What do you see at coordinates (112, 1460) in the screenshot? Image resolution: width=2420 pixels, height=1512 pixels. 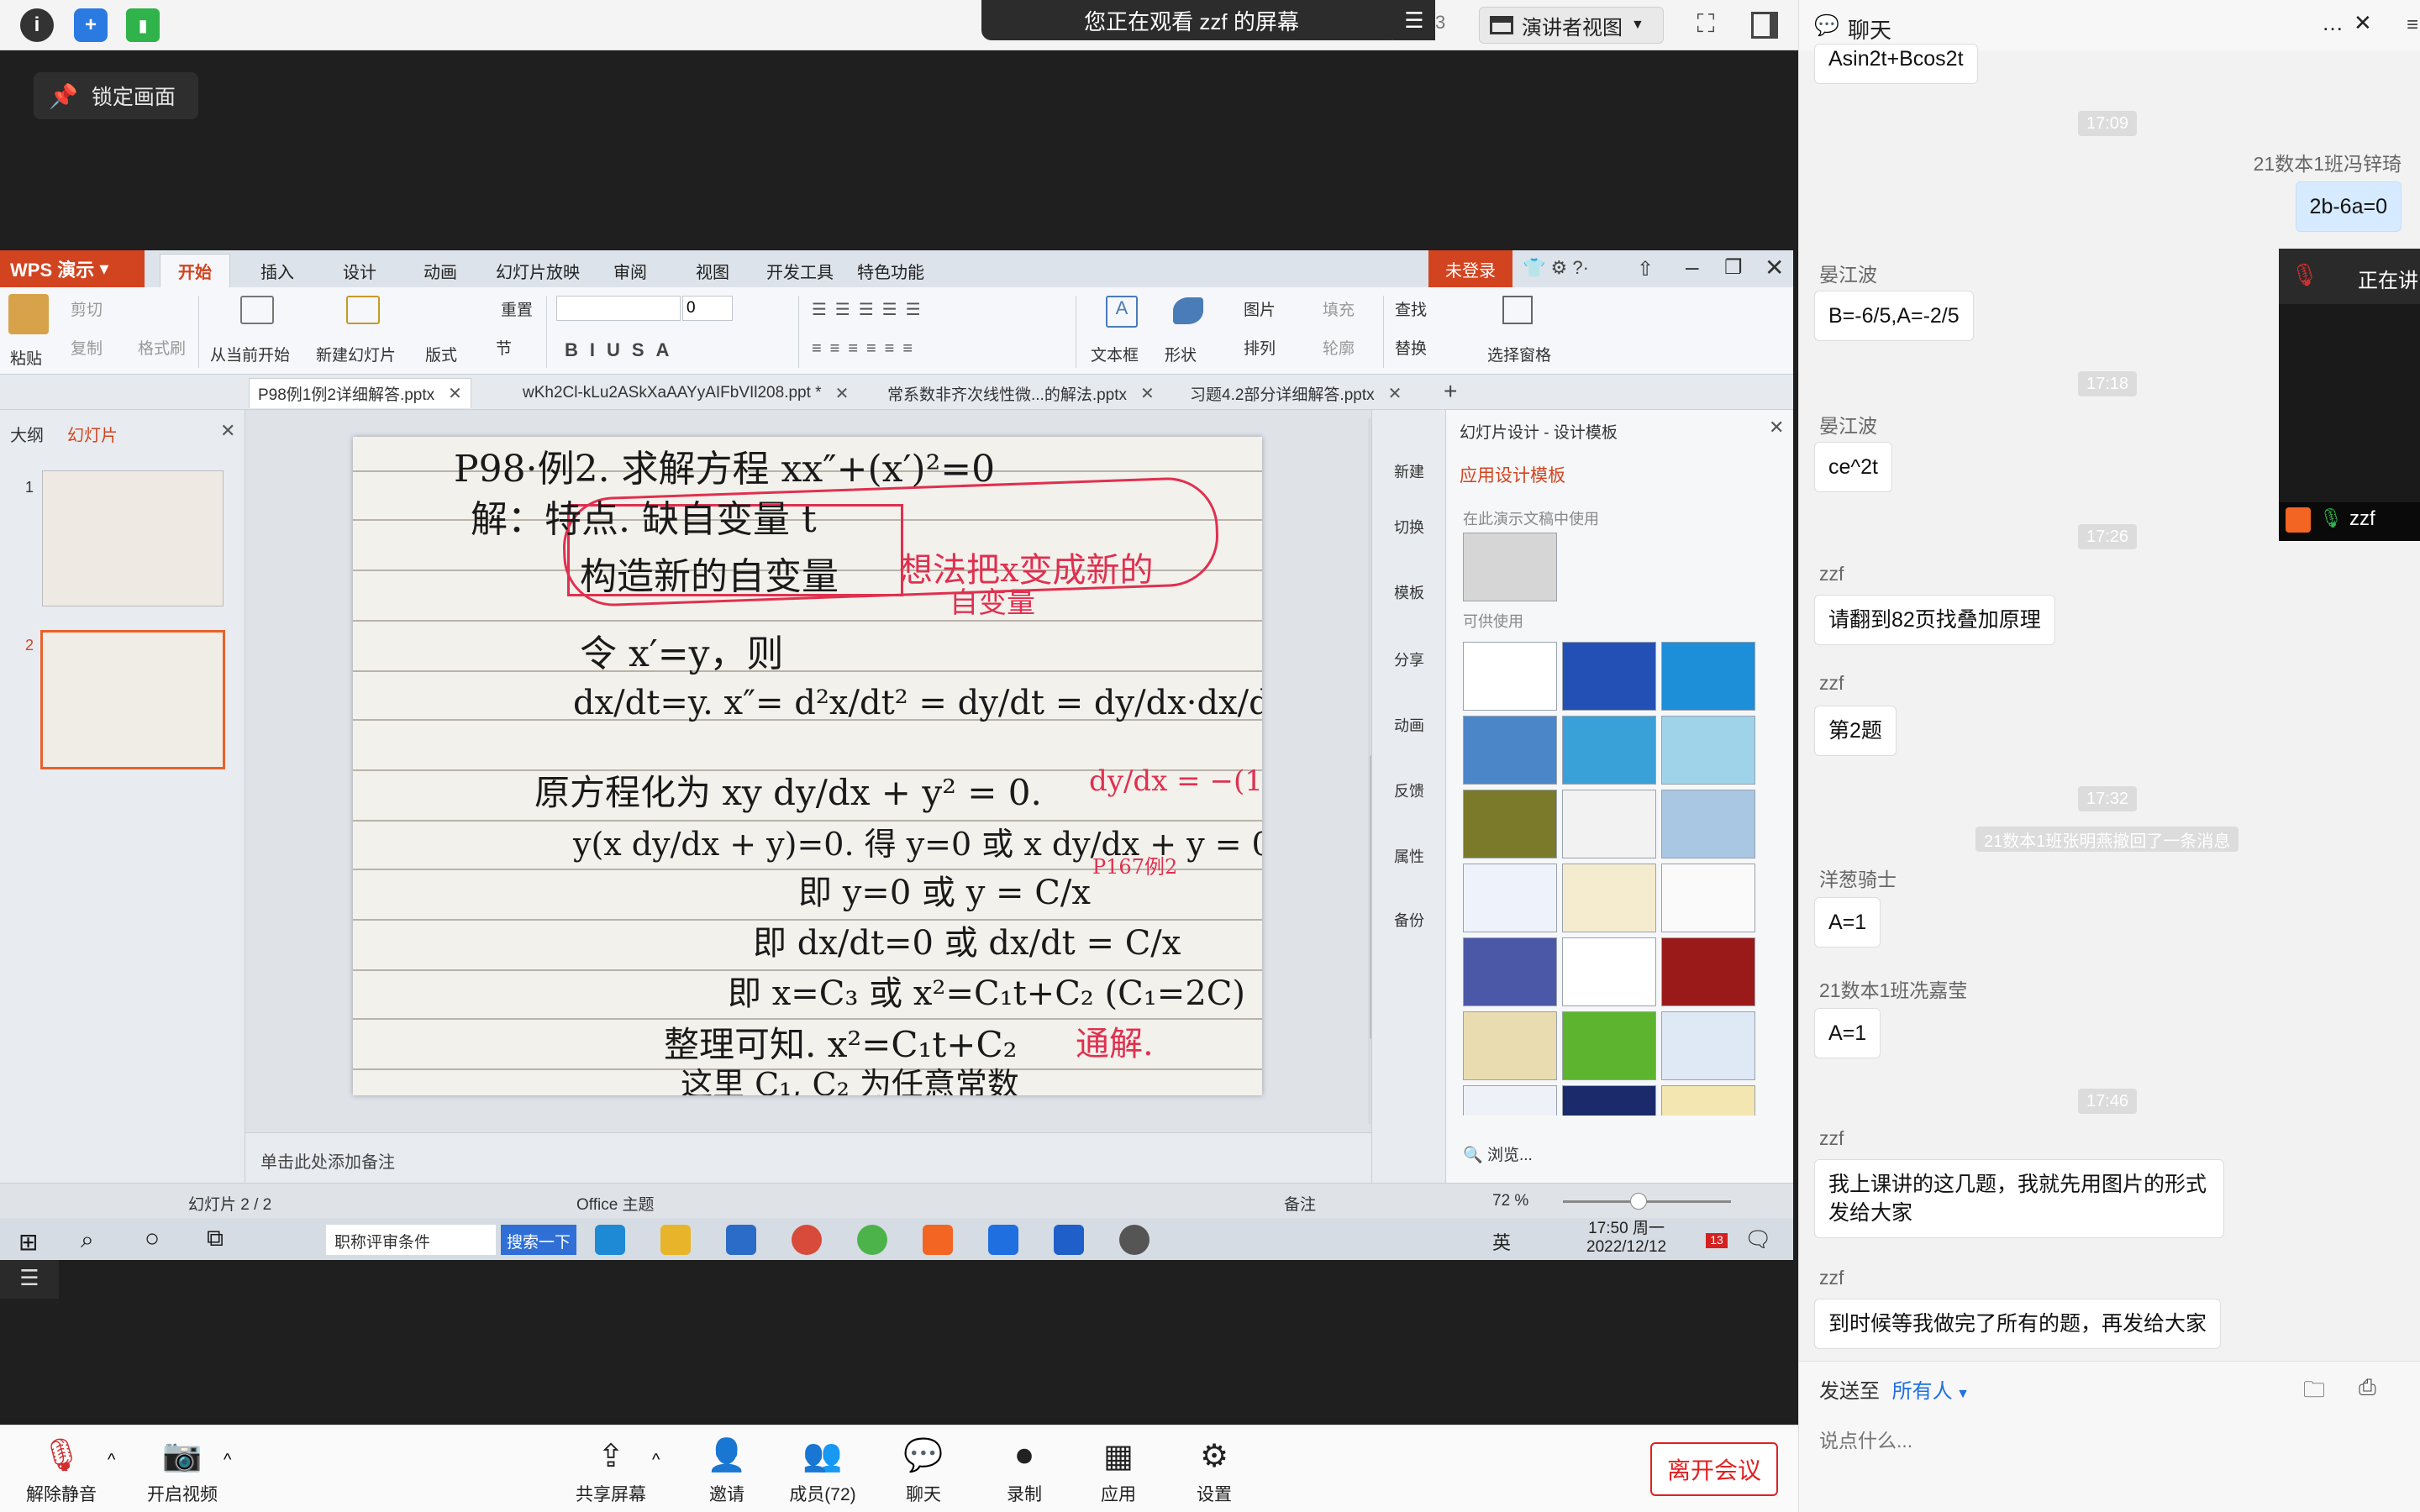 I see `chevron-up-icon: ^` at bounding box center [112, 1460].